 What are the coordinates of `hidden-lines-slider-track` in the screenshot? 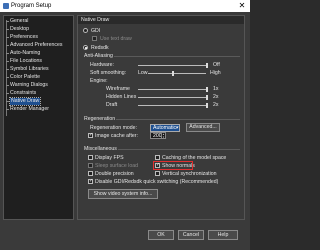 It's located at (173, 97).